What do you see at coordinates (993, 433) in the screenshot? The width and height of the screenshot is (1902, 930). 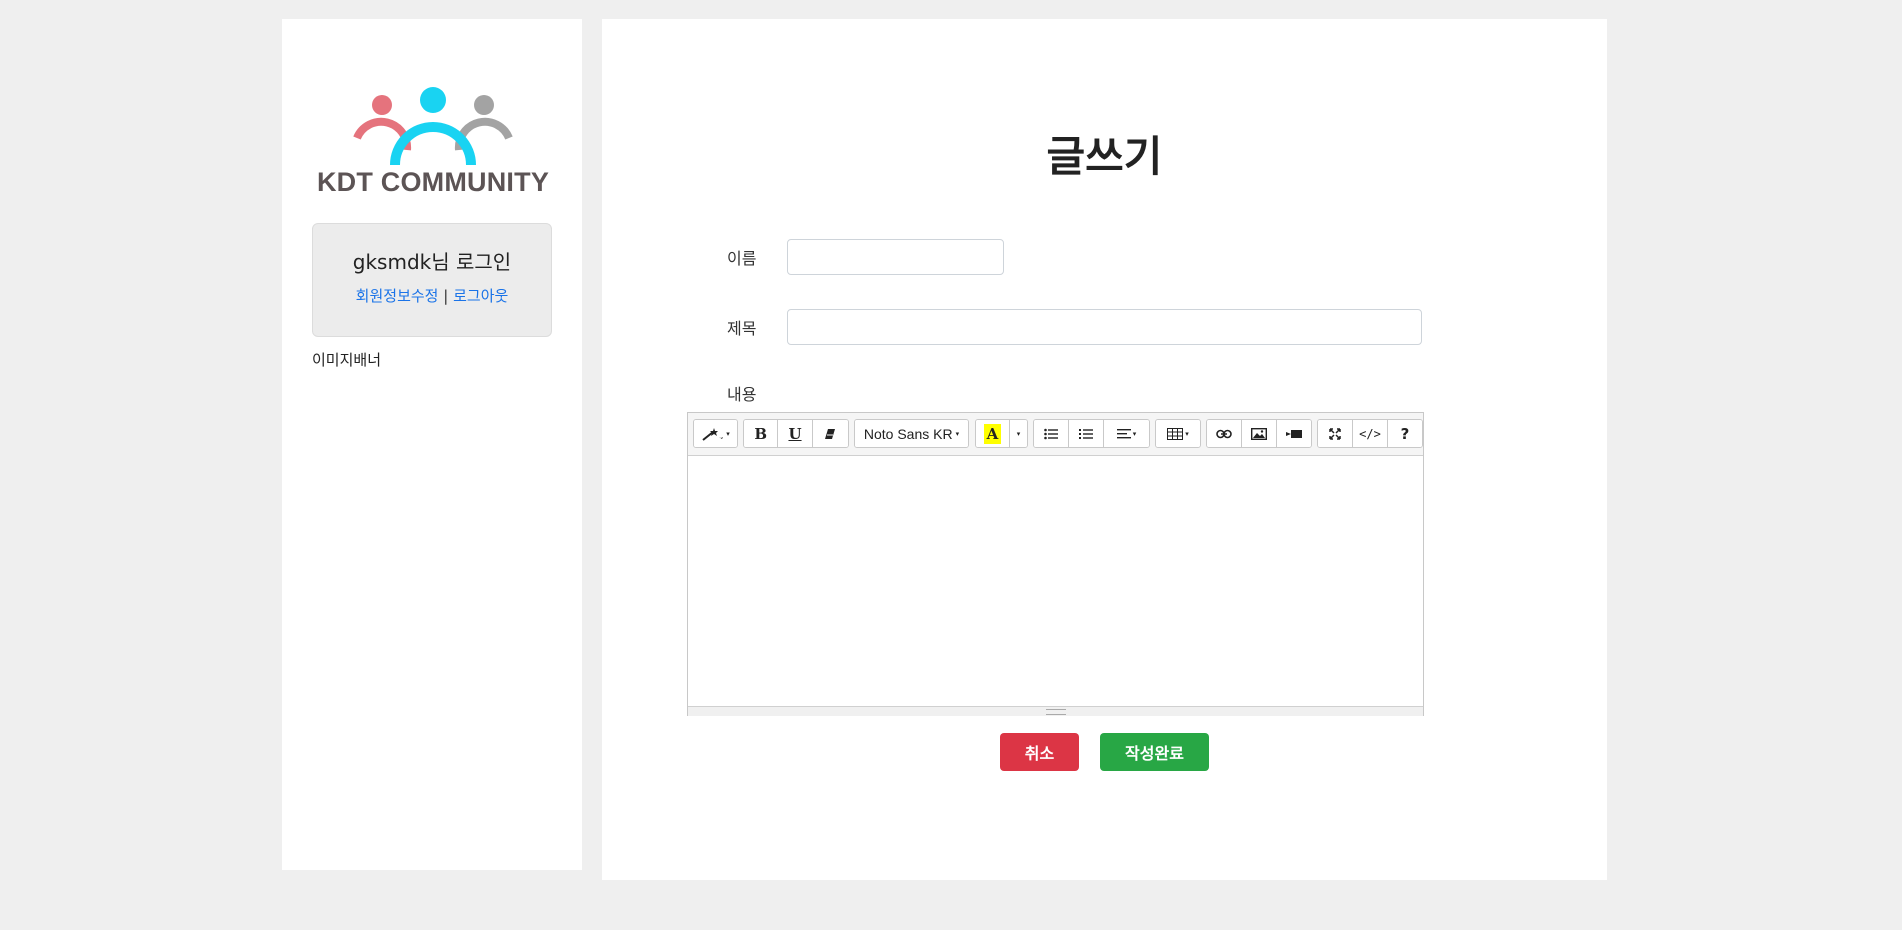 I see `highlight-color-icon: A` at bounding box center [993, 433].